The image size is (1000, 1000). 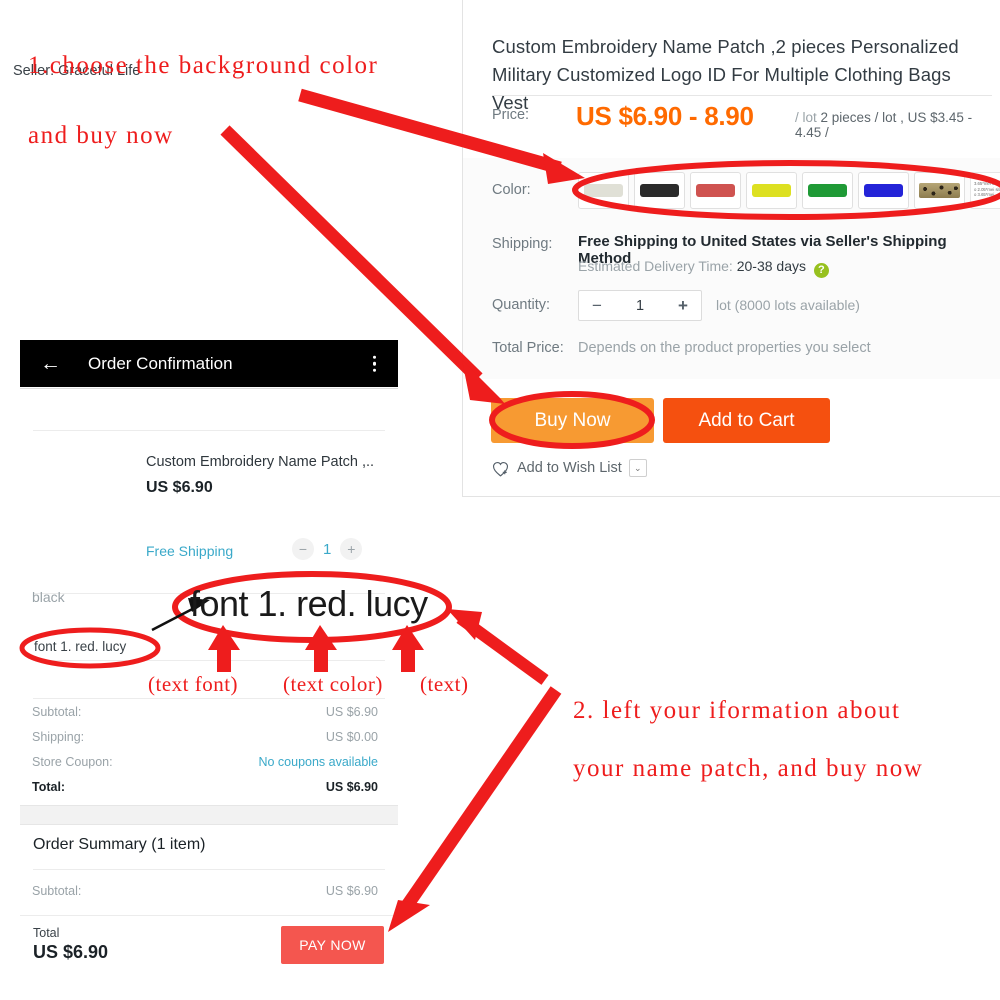 I want to click on color-swatch-red, so click(x=715, y=190).